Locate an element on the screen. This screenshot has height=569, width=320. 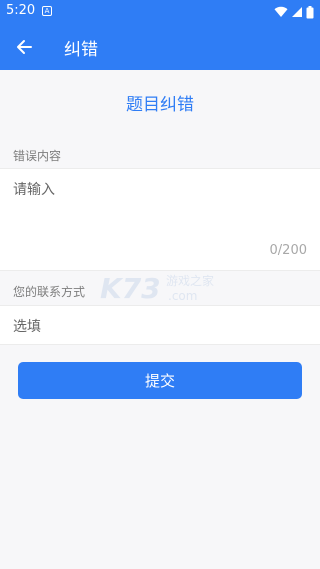
contact-label: 您的联系方式 is located at coordinates (49, 292).